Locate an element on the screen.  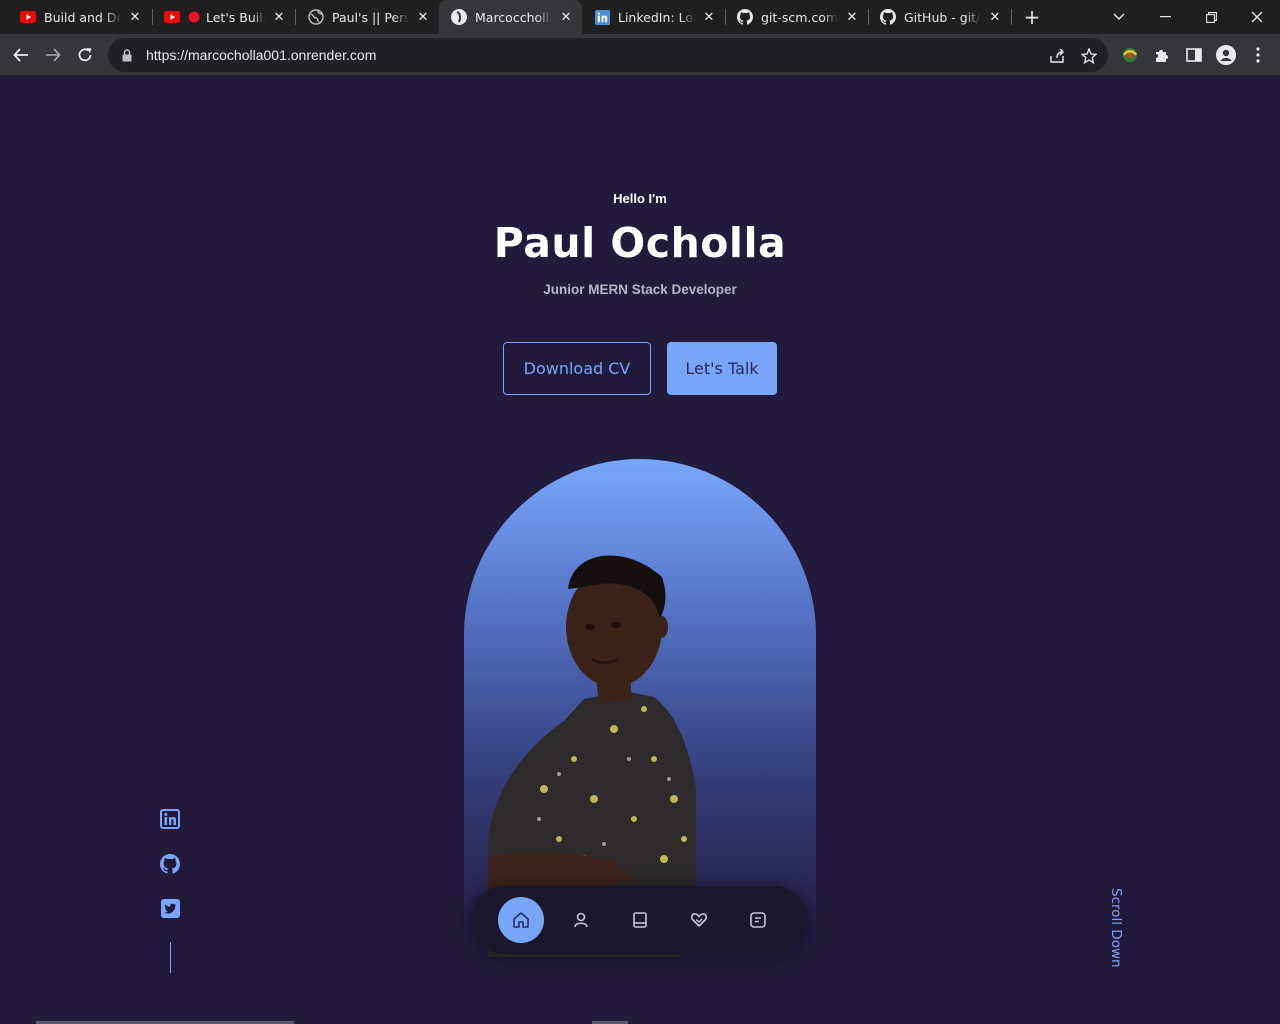
address-bar: https://marcocholla001.onrender.com is located at coordinates (608, 55).